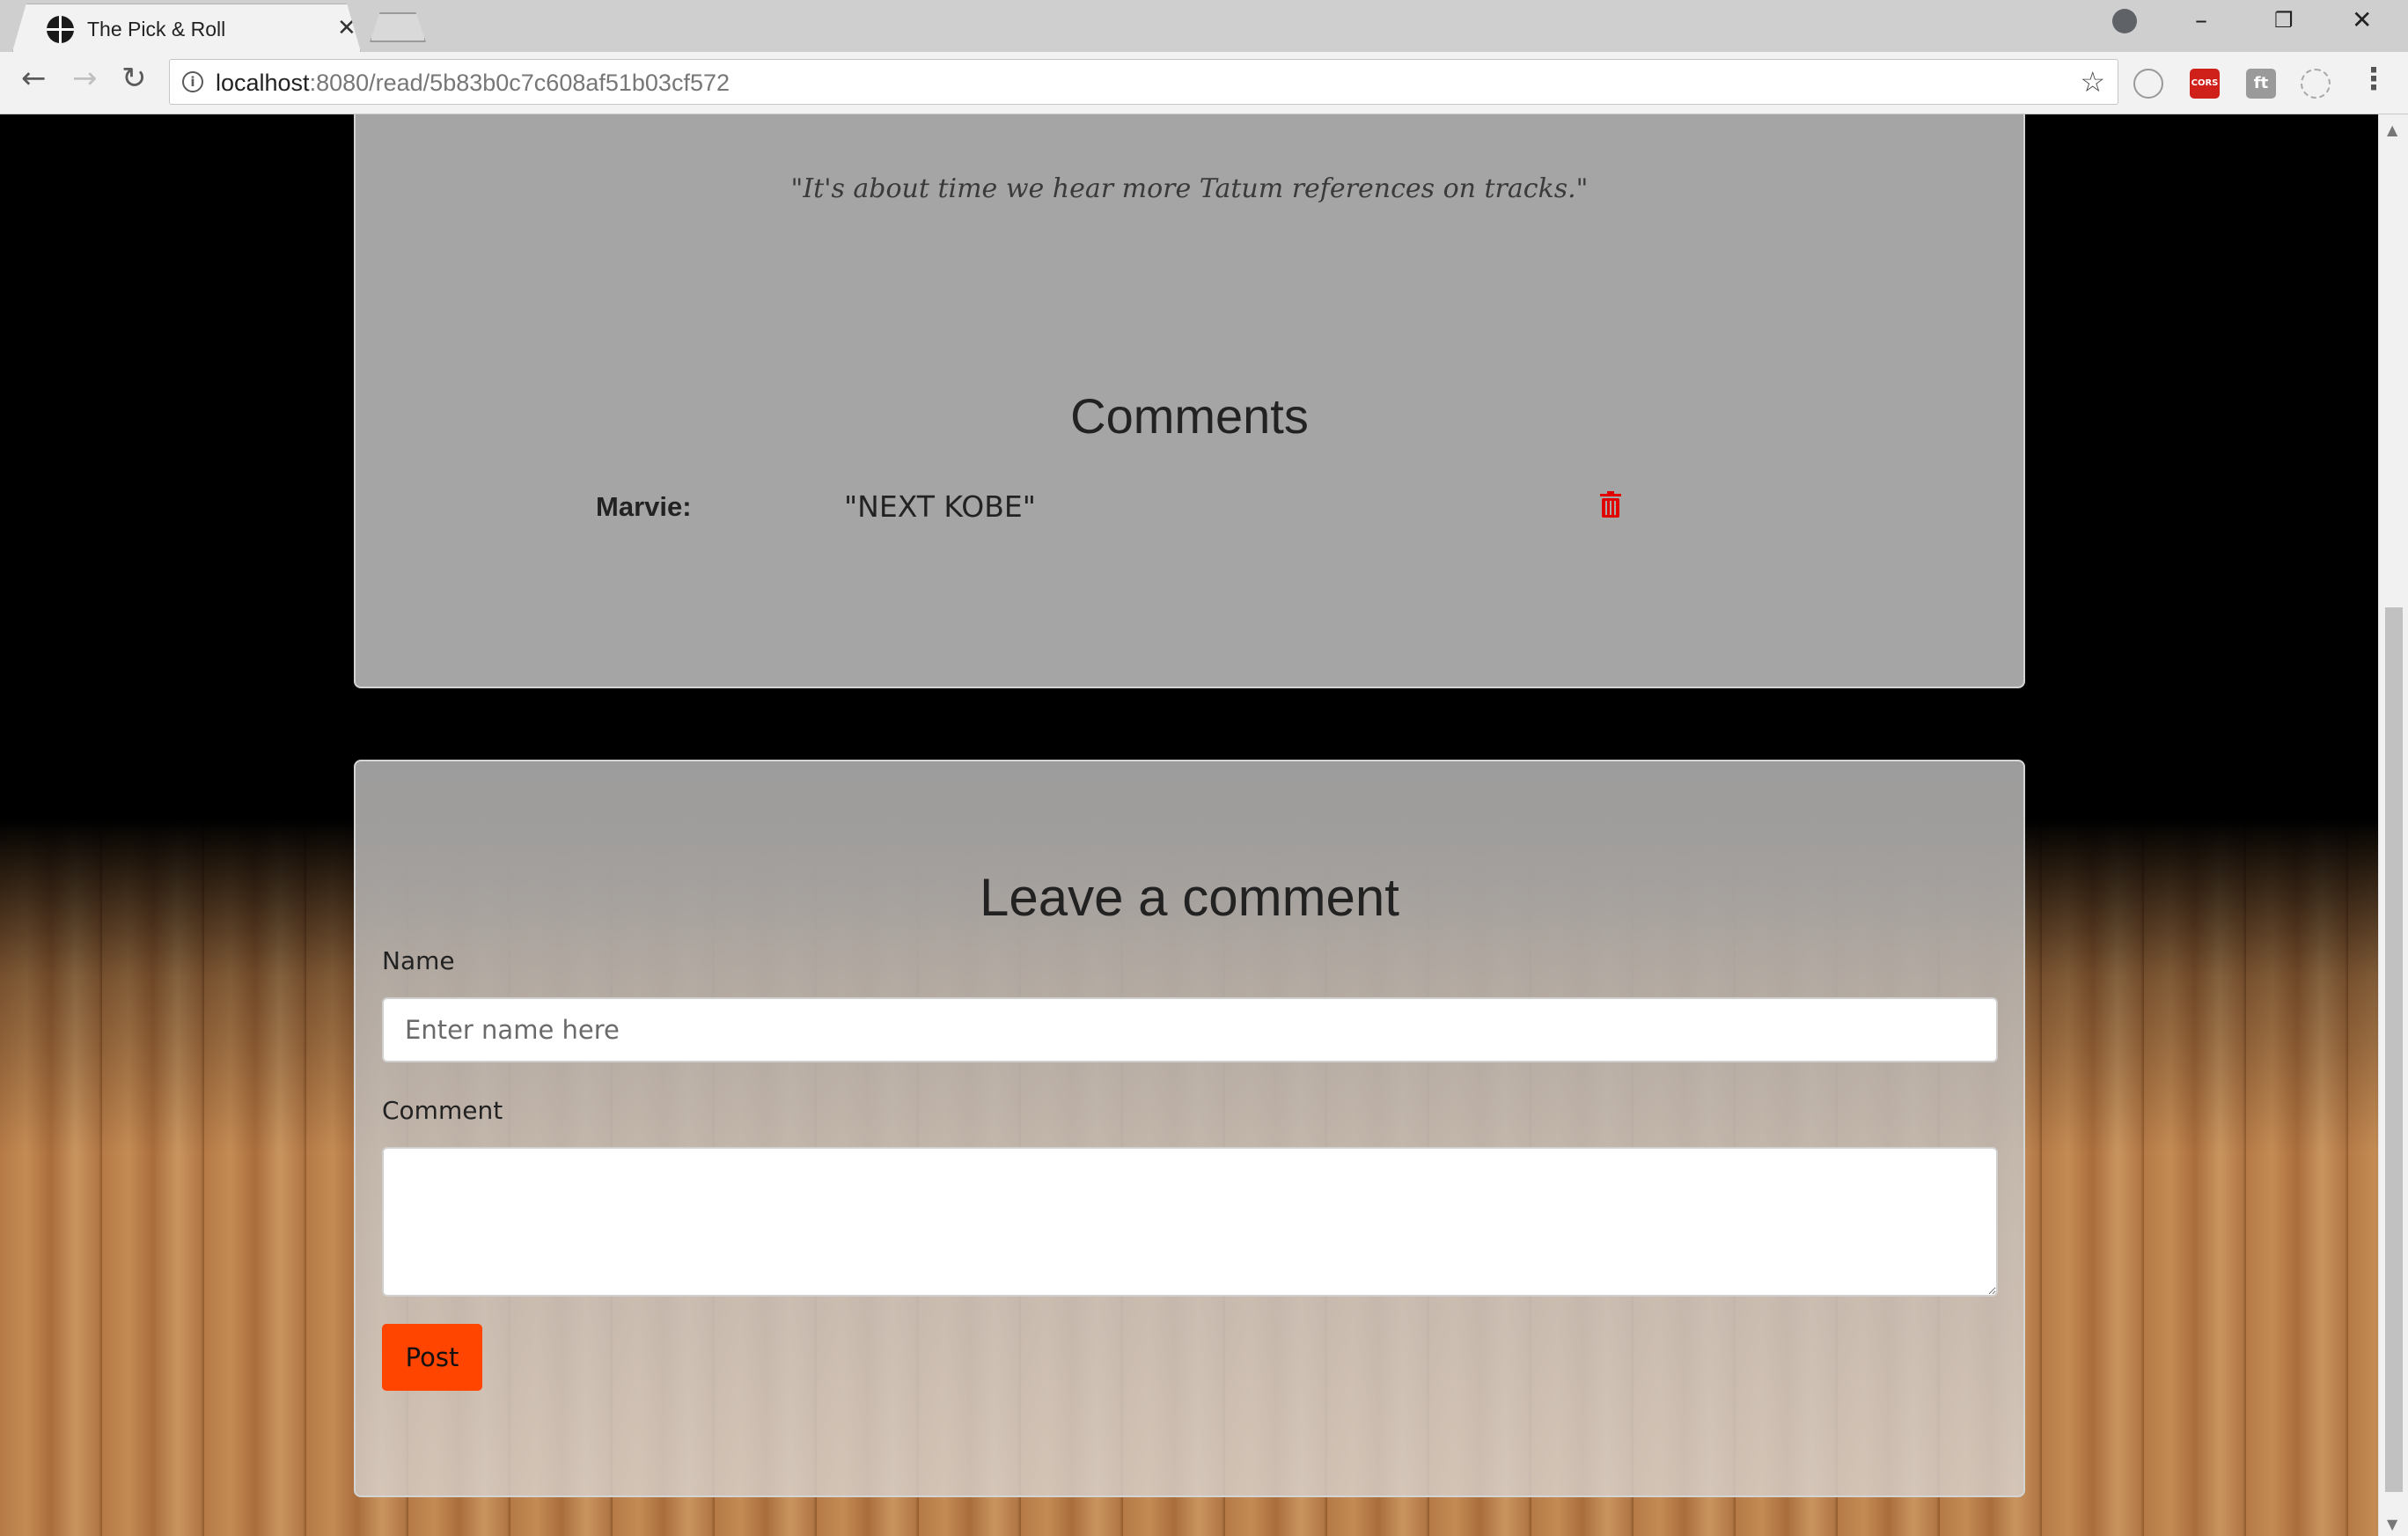 Image resolution: width=2408 pixels, height=1536 pixels. What do you see at coordinates (156, 29) in the screenshot?
I see `tab-title: The Pick & Roll` at bounding box center [156, 29].